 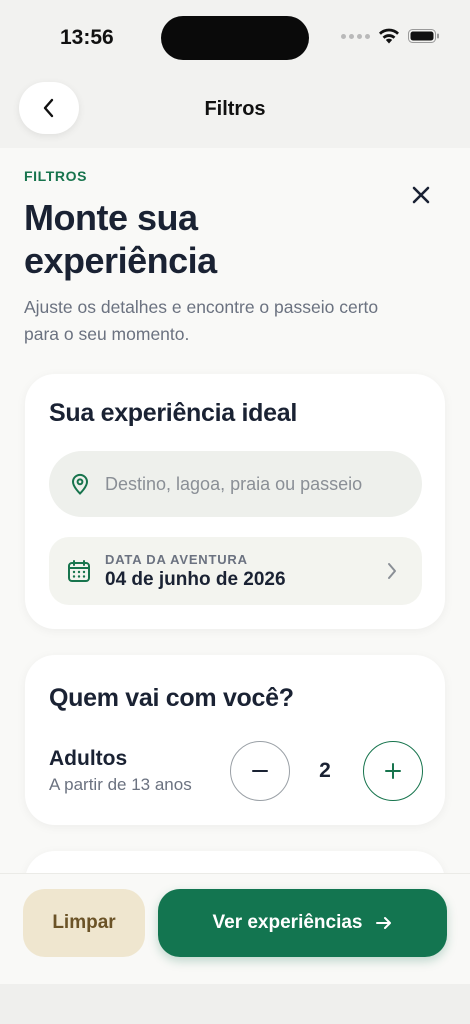 I want to click on battery-icon, so click(x=423, y=36).